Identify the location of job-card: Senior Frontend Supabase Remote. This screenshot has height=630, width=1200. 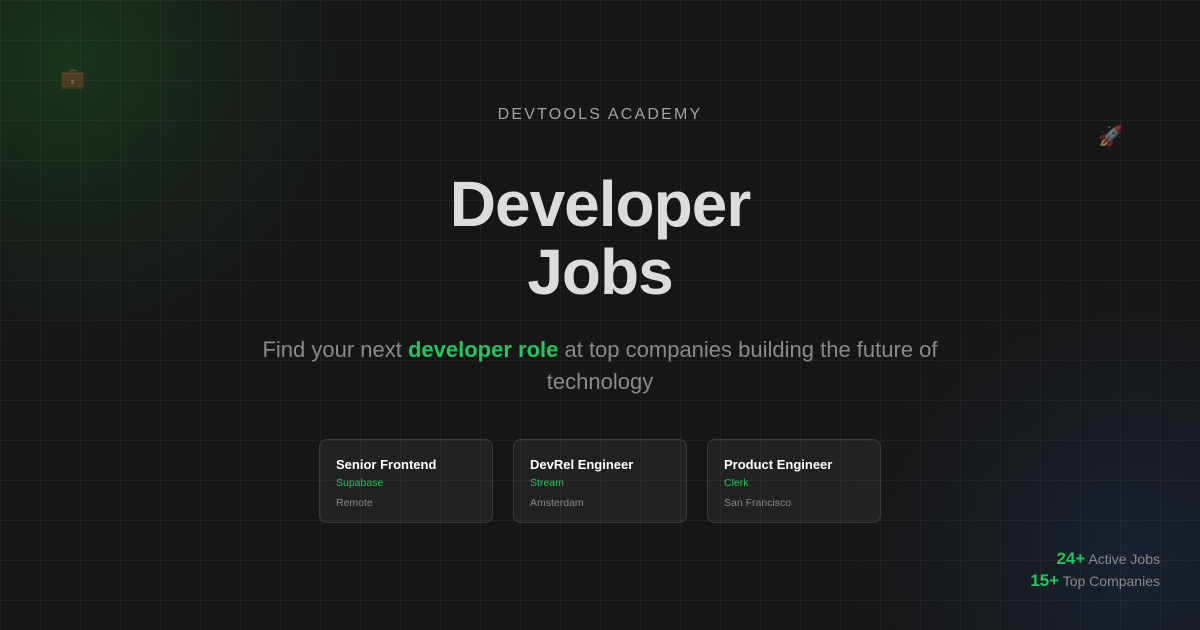
(406, 481).